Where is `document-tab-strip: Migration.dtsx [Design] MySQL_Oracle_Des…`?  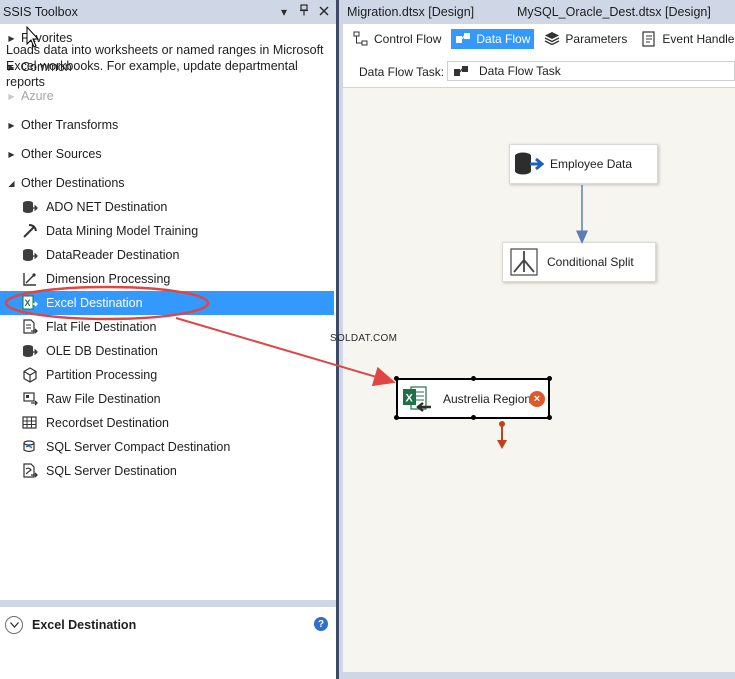
document-tab-strip: Migration.dtsx [Design] MySQL_Oracle_Des… is located at coordinates (539, 12).